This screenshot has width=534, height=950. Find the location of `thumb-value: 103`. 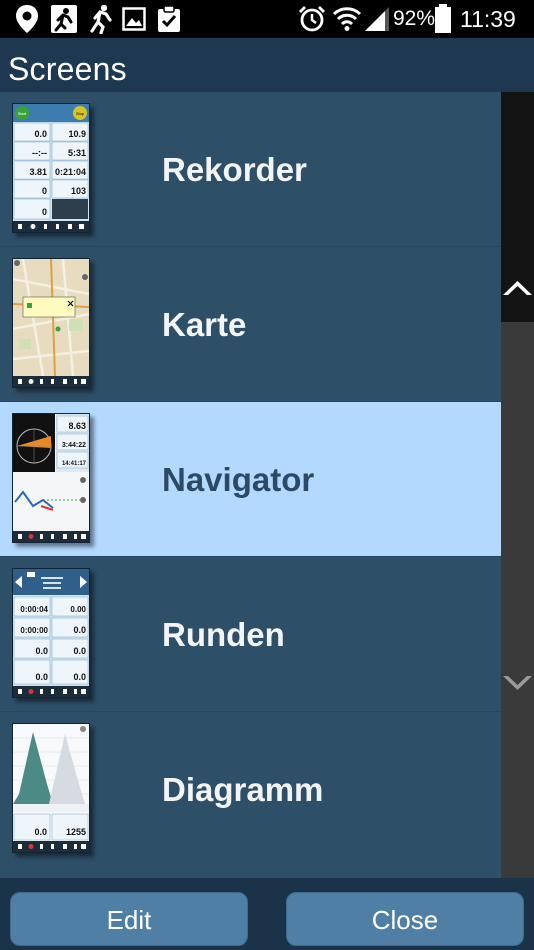

thumb-value: 103 is located at coordinates (78, 191).